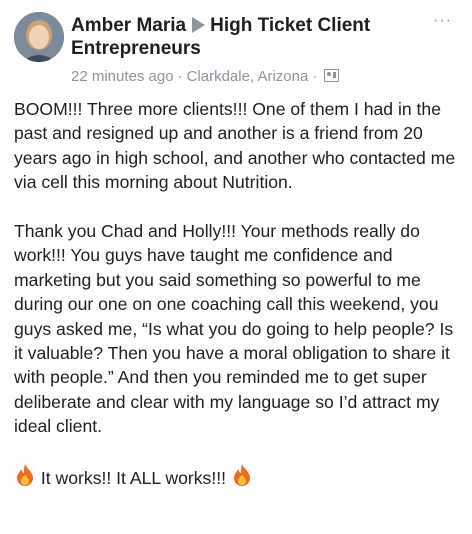 The width and height of the screenshot is (472, 534). I want to click on image-icon, so click(332, 75).